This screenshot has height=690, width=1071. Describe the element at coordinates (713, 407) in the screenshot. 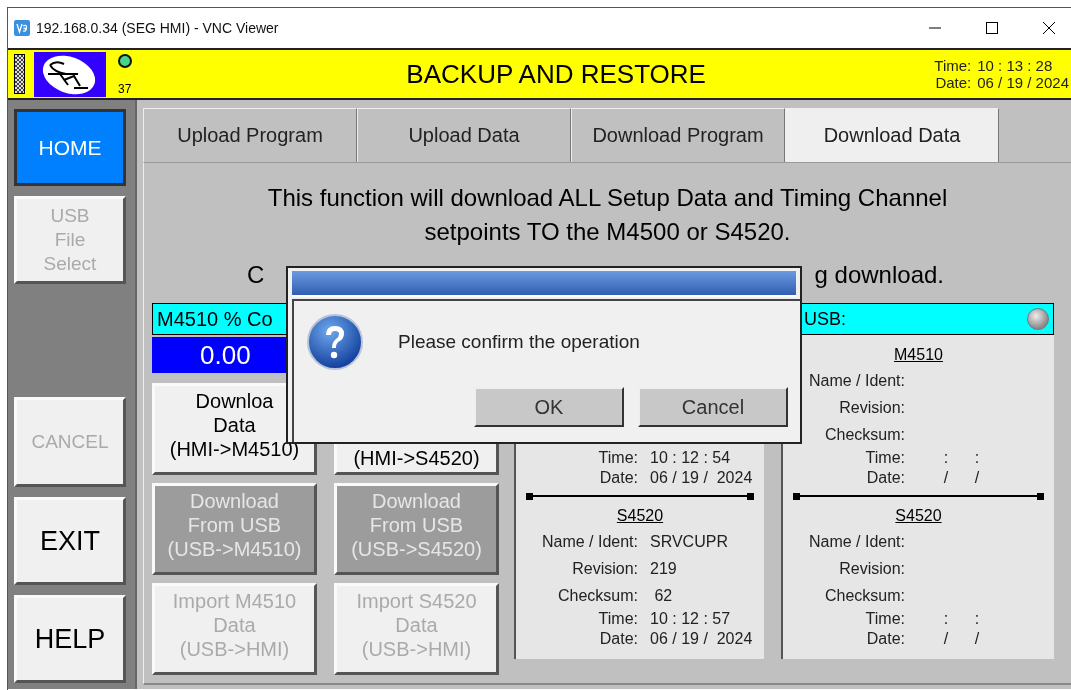

I see `dialog-button: Cancel` at that location.